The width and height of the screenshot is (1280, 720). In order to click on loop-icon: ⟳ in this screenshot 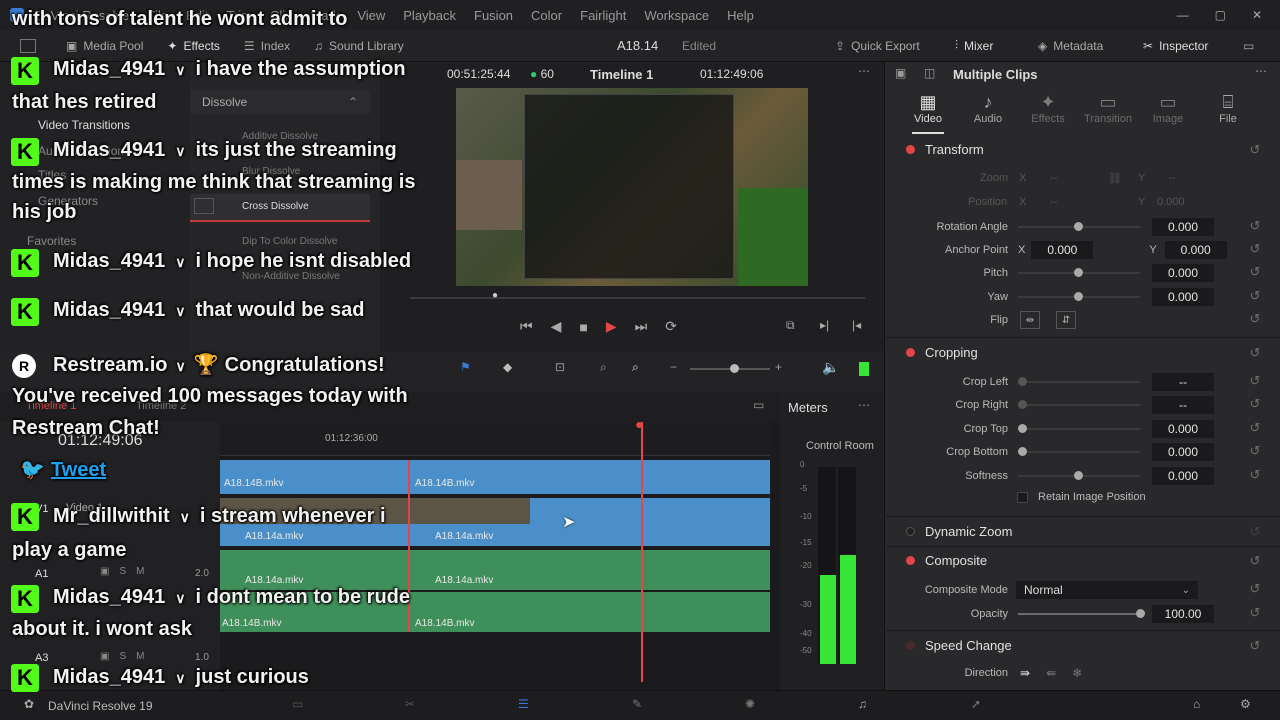, I will do `click(671, 326)`.